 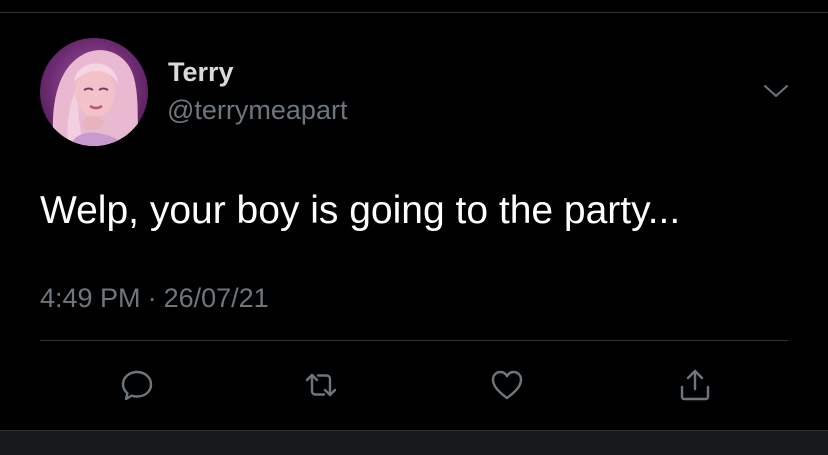 I want to click on speech-bubble-icon, so click(x=137, y=385).